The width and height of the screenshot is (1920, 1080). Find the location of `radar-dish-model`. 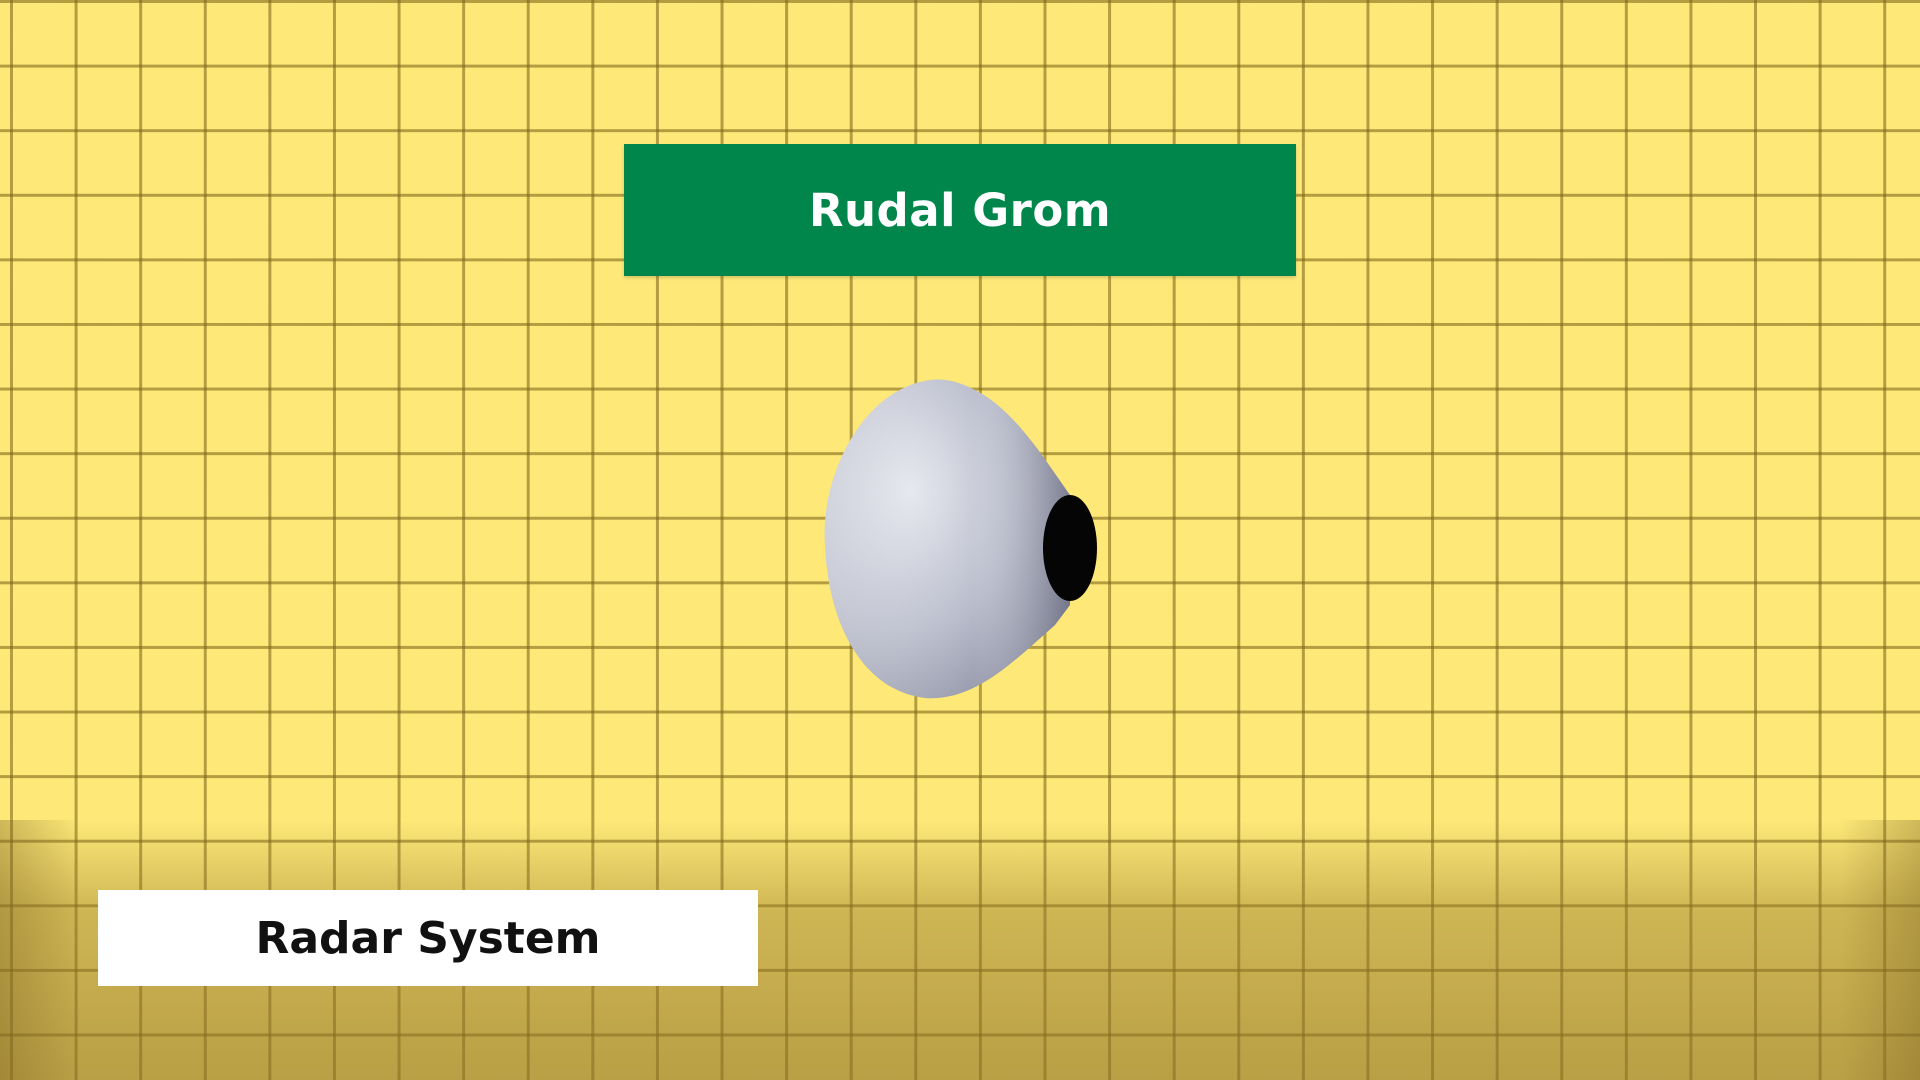

radar-dish-model is located at coordinates (960, 540).